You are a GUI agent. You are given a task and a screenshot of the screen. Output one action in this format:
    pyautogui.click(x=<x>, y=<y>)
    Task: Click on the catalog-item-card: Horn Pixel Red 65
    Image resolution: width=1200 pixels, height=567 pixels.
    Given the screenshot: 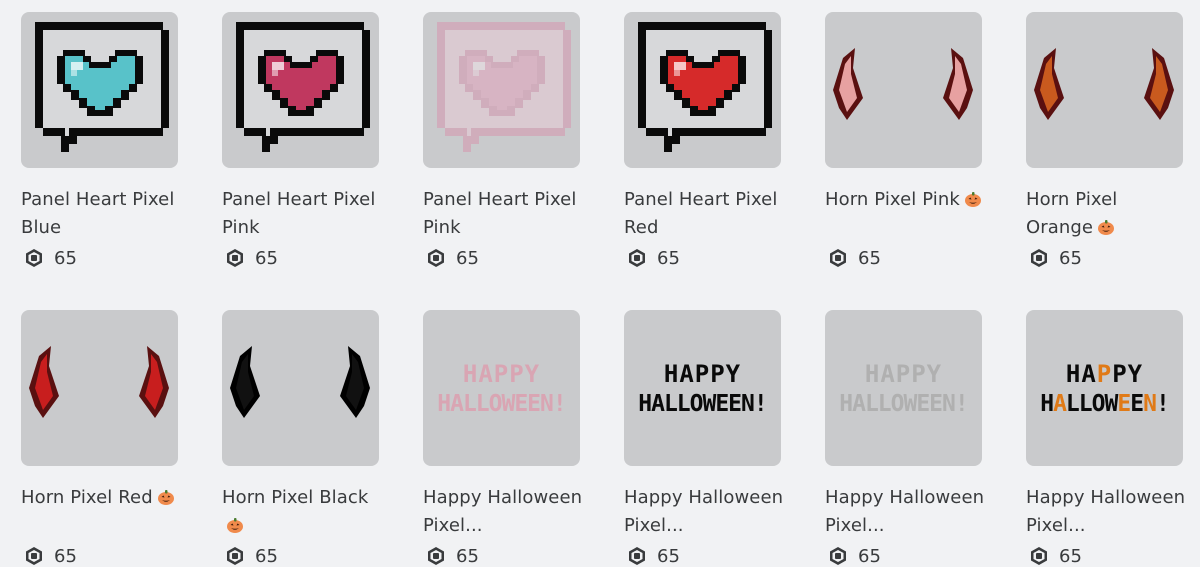 What is the action you would take?
    pyautogui.click(x=101, y=438)
    